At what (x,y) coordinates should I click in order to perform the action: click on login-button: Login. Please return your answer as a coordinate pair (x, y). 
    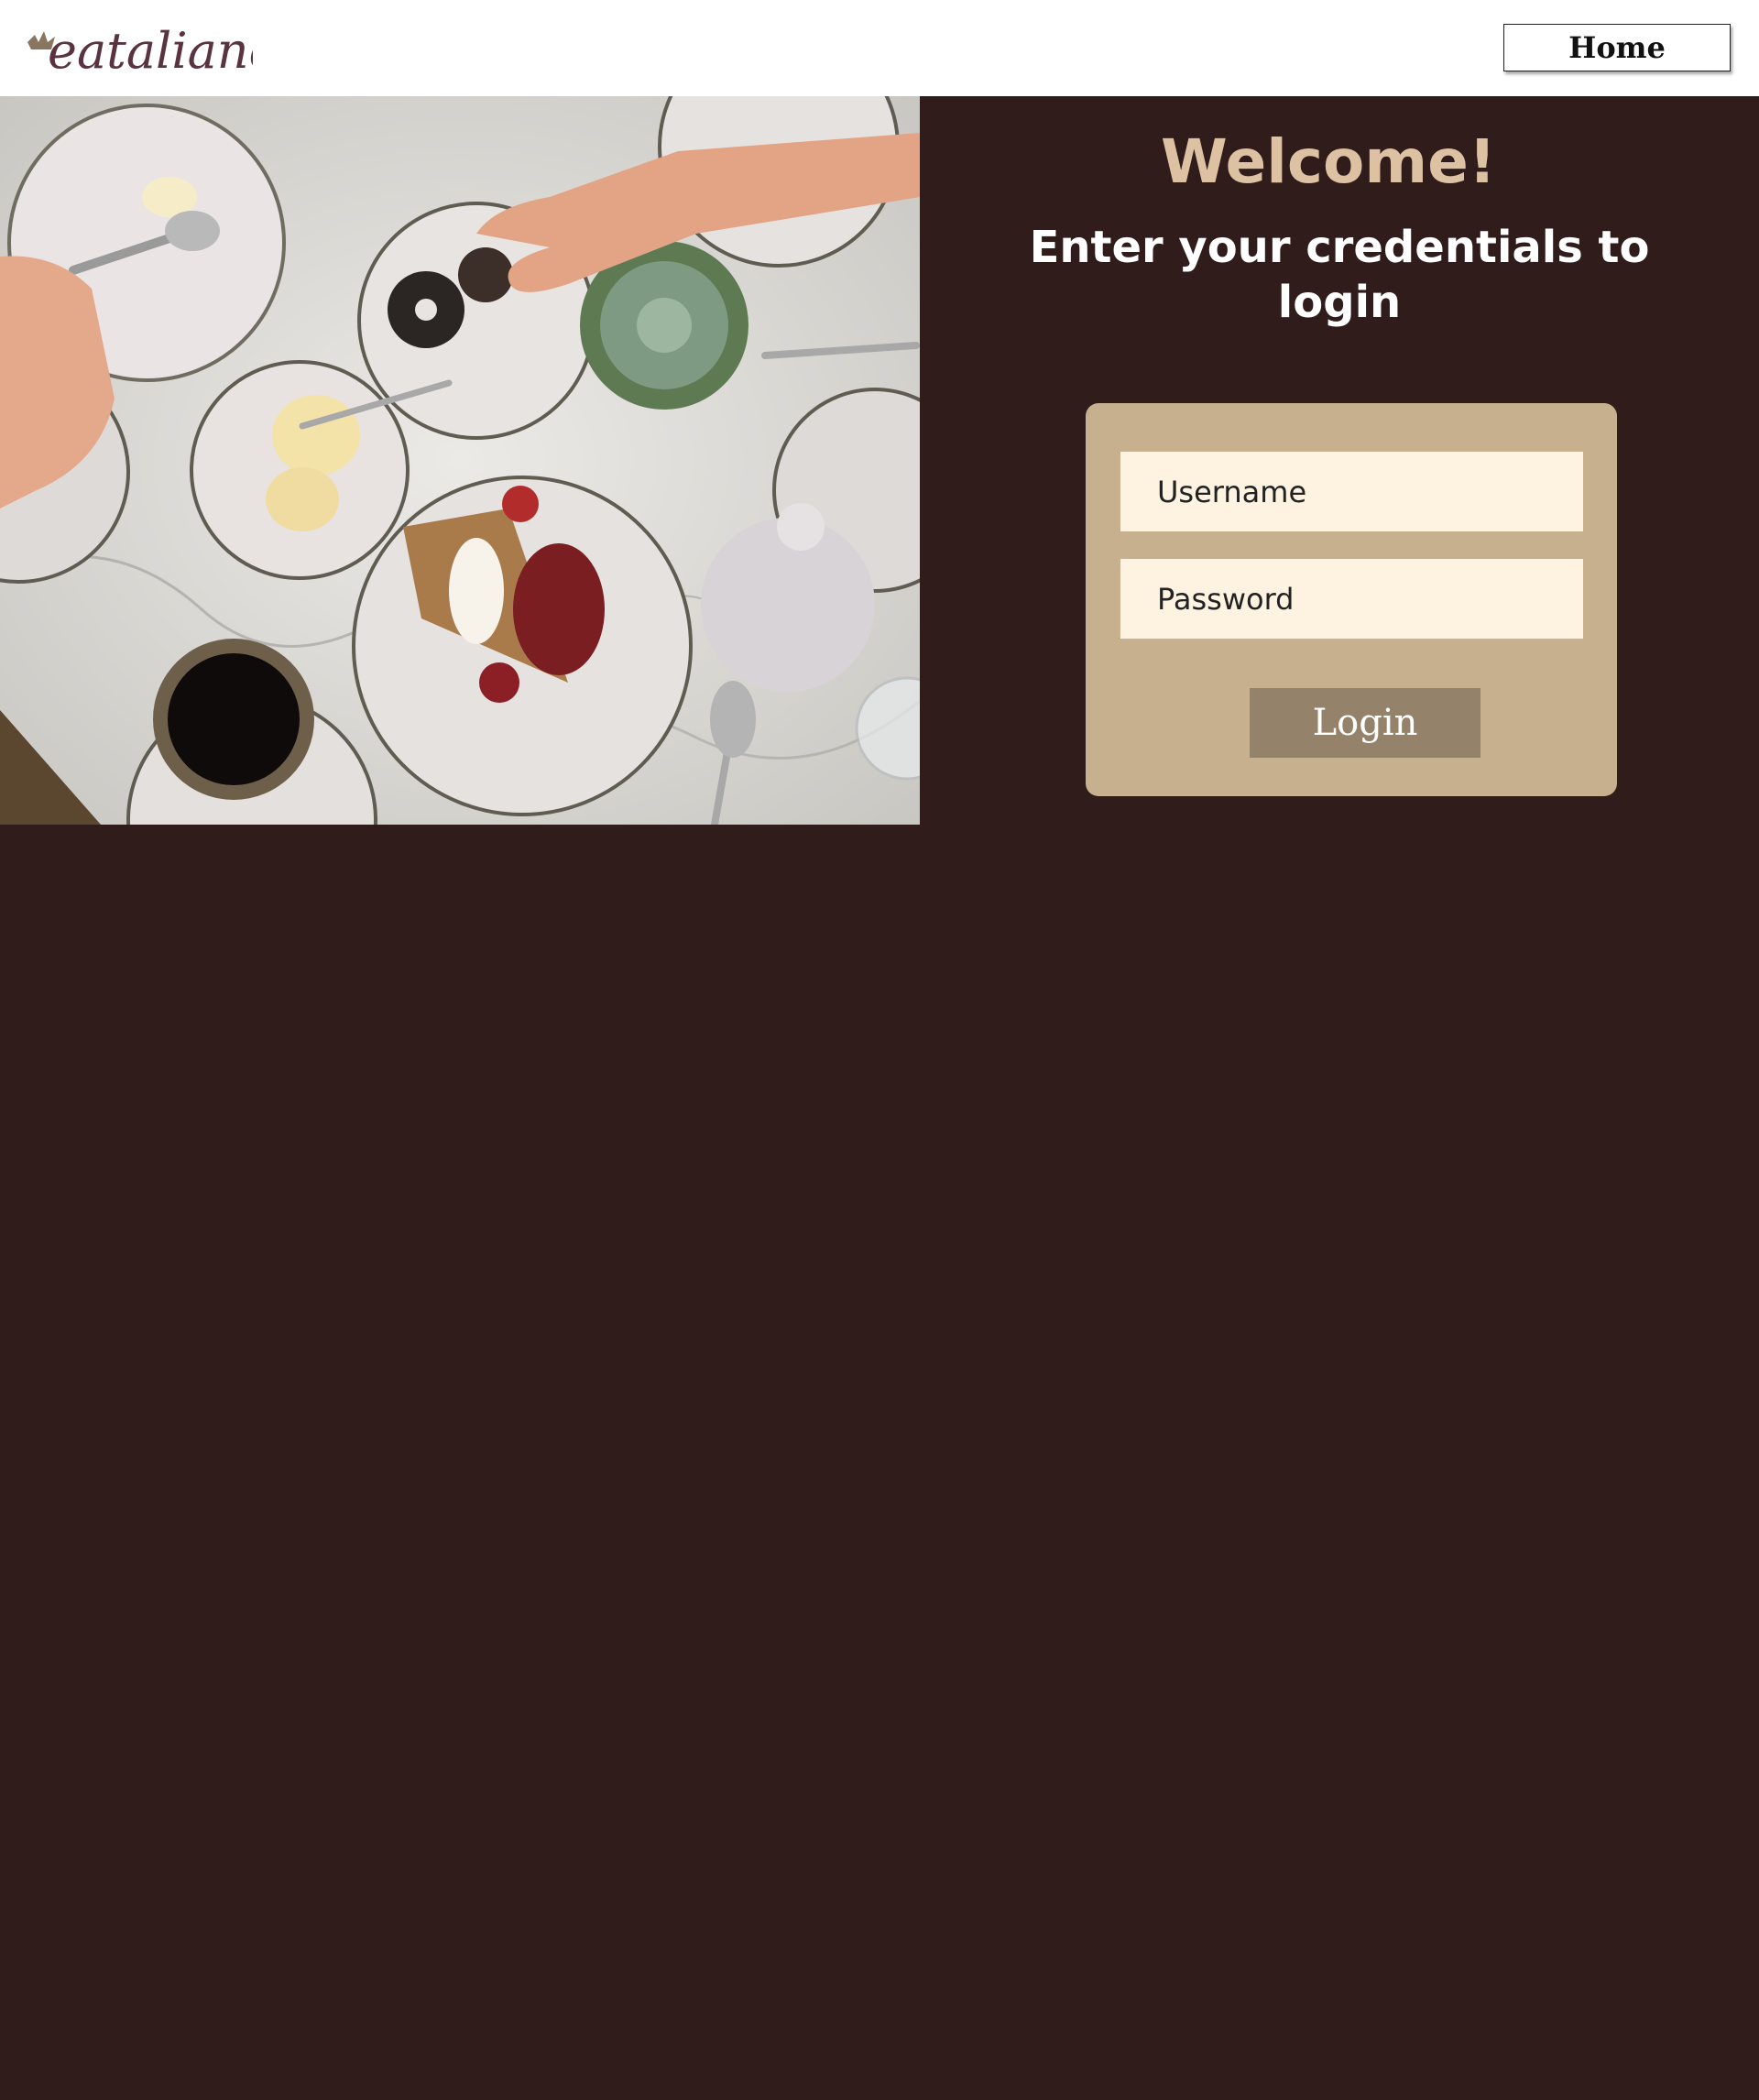
    Looking at the image, I should click on (1365, 723).